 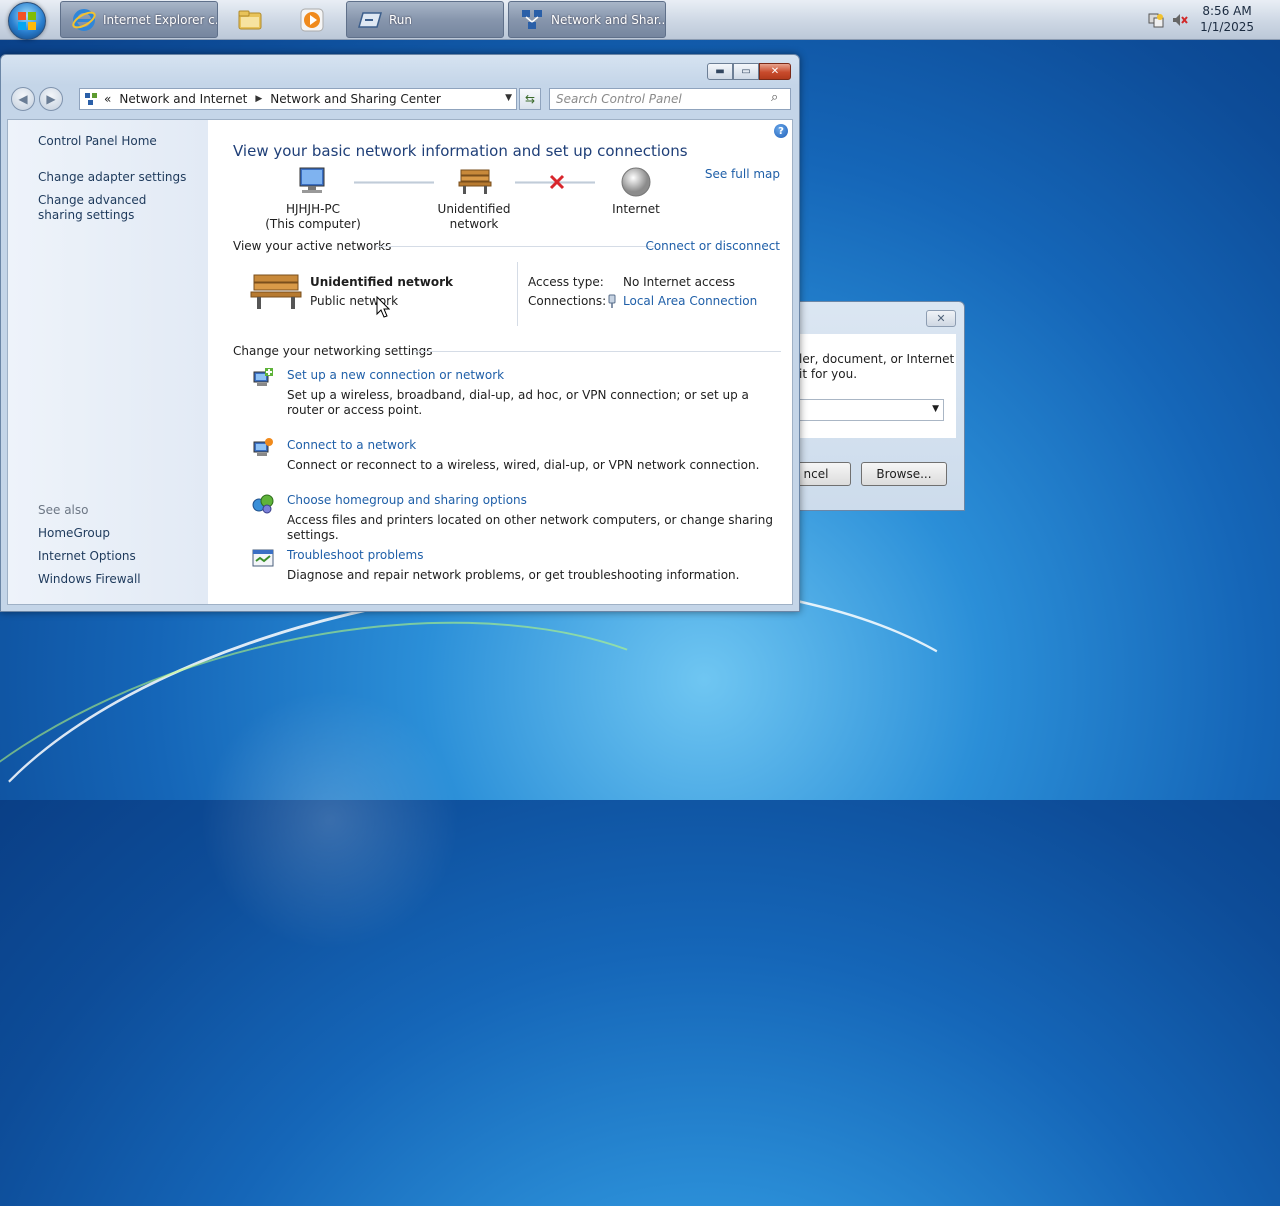 What do you see at coordinates (1180, 20) in the screenshot?
I see `volume-muted-icon` at bounding box center [1180, 20].